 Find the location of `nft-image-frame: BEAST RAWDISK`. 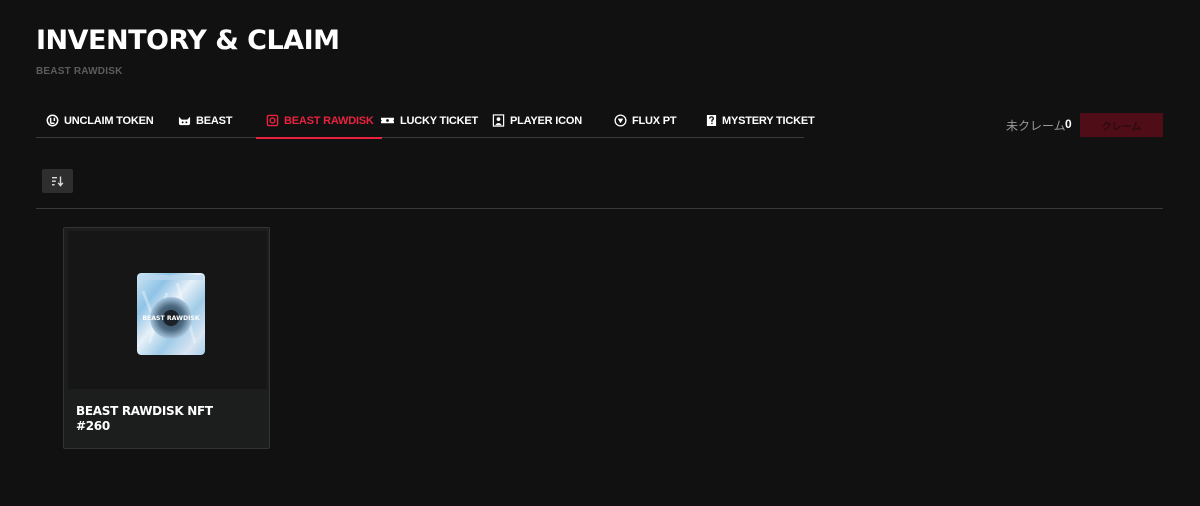

nft-image-frame: BEAST RAWDISK is located at coordinates (167, 310).